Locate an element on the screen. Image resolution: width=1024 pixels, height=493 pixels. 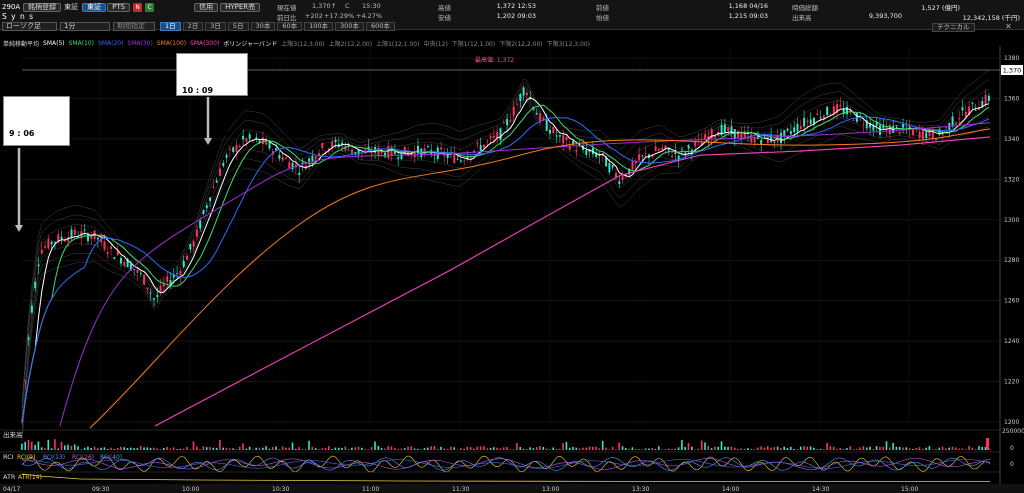
price-tick-label: 1220 is located at coordinates (1011, 382).